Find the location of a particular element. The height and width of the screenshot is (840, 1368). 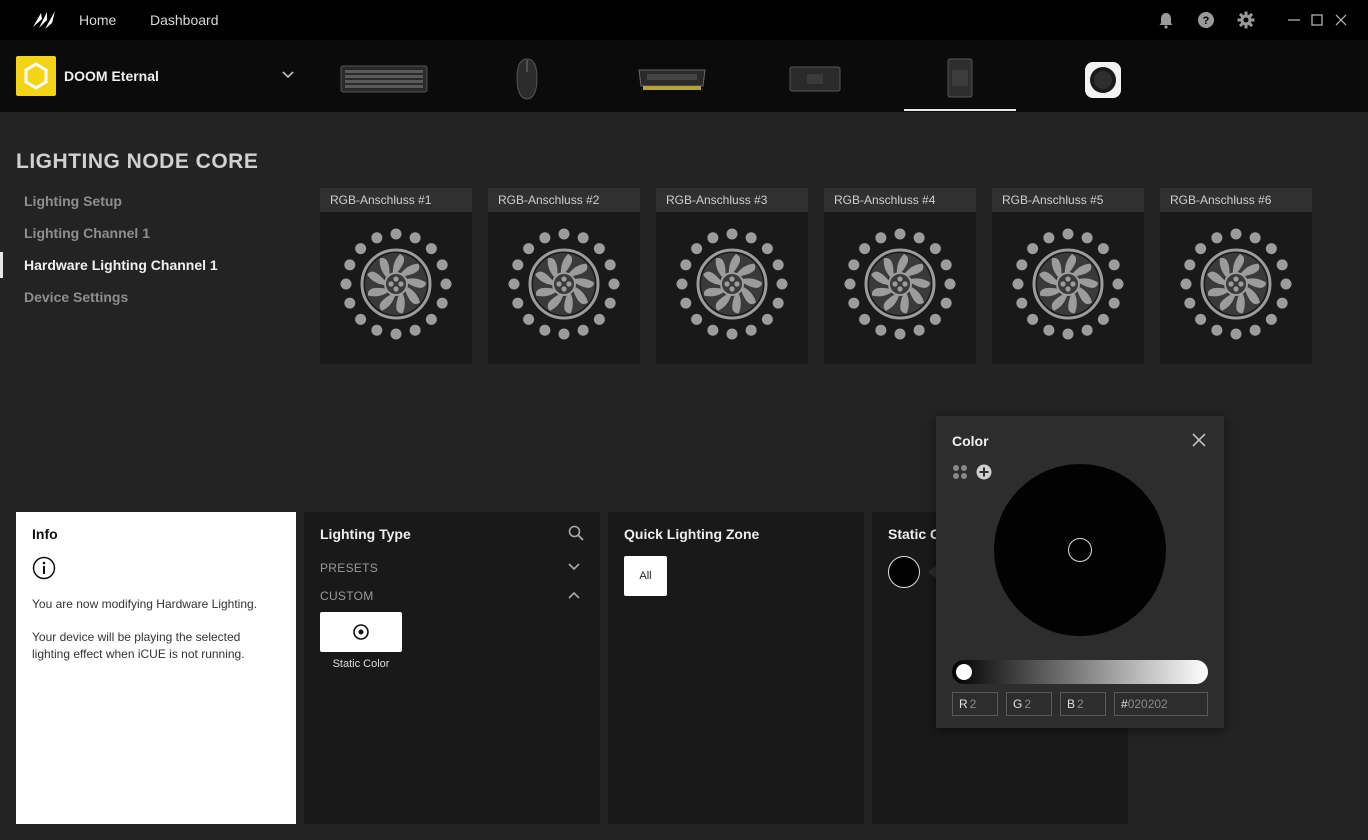

close-icon is located at coordinates (1199, 440).